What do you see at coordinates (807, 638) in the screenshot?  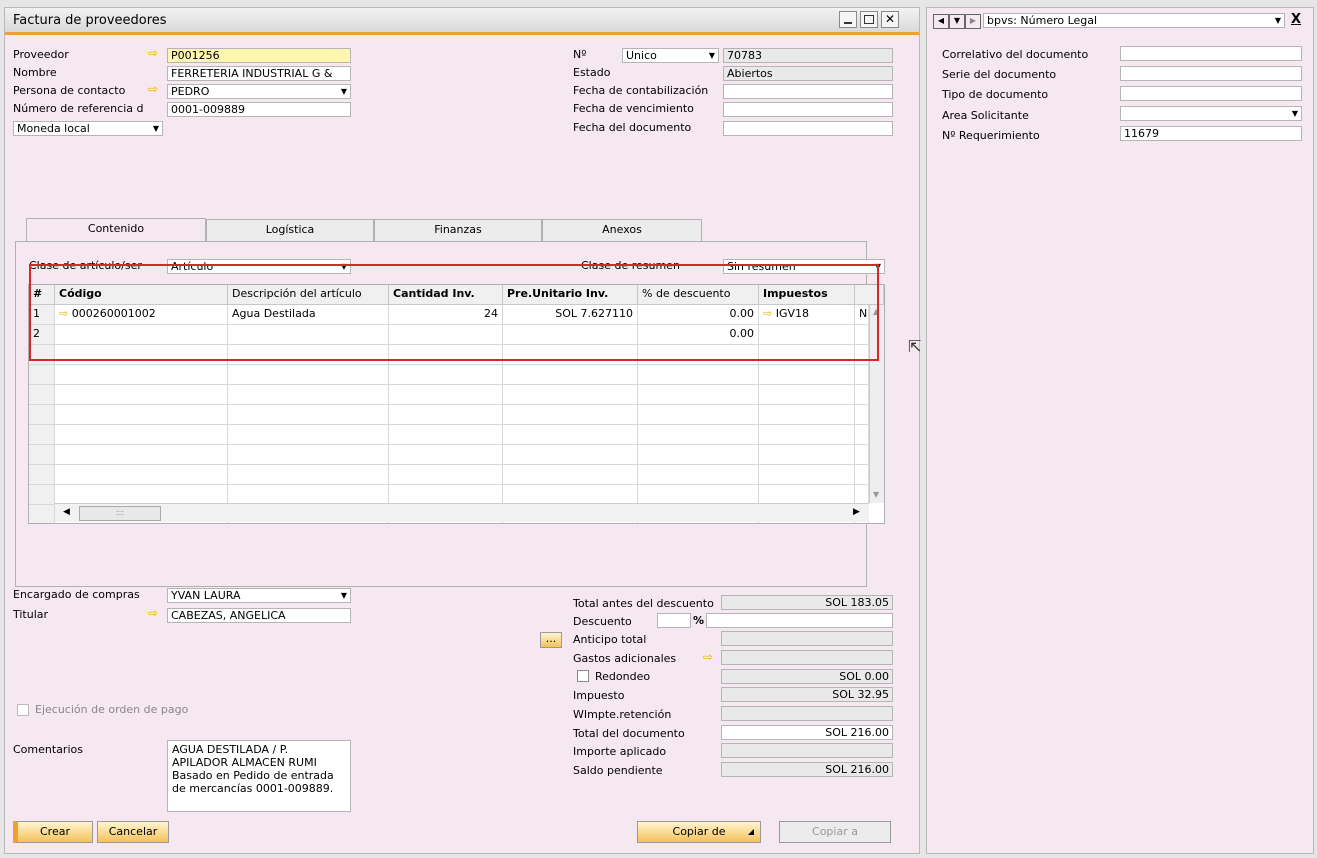 I see `anticipo-field` at bounding box center [807, 638].